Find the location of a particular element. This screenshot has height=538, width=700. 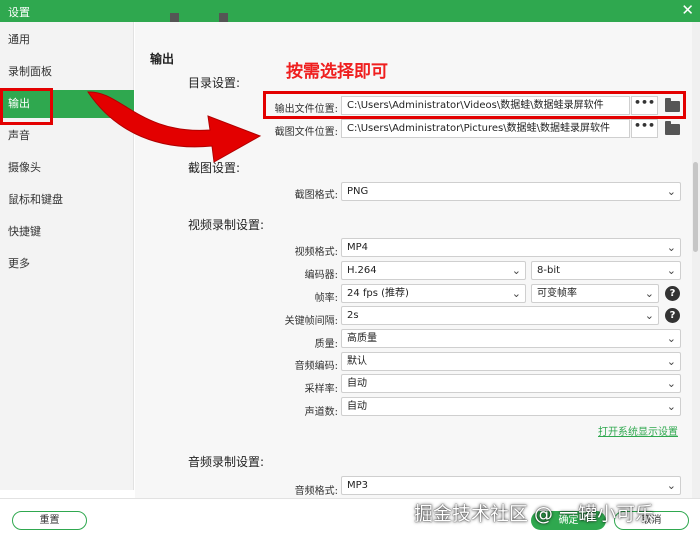

framerate-value: 24 fps (推荐) is located at coordinates (378, 293).